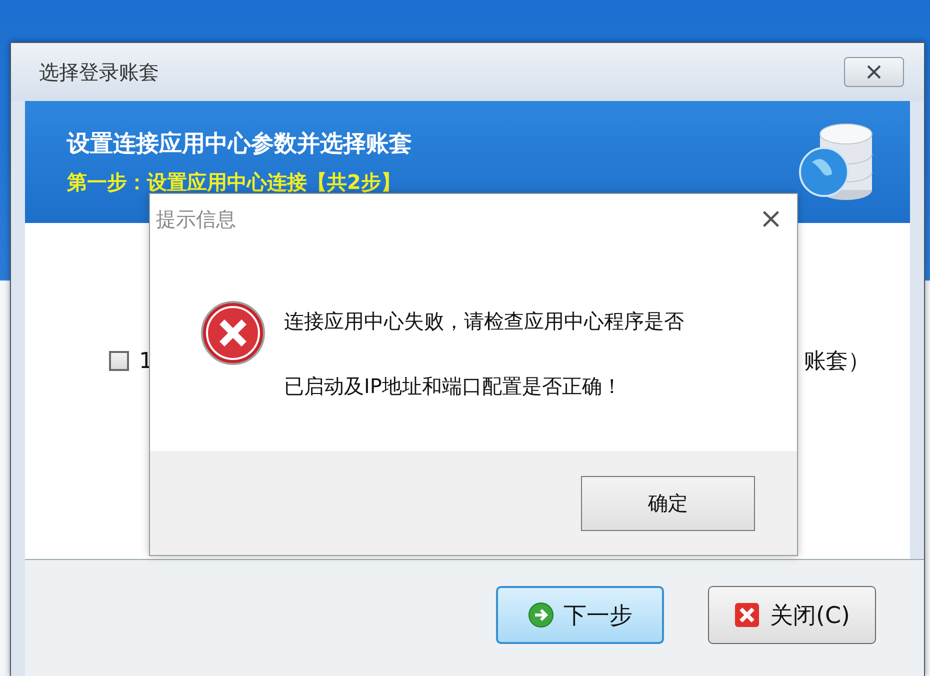 The image size is (930, 676). Describe the element at coordinates (99, 72) in the screenshot. I see `window-title: 选择登录账套` at that location.